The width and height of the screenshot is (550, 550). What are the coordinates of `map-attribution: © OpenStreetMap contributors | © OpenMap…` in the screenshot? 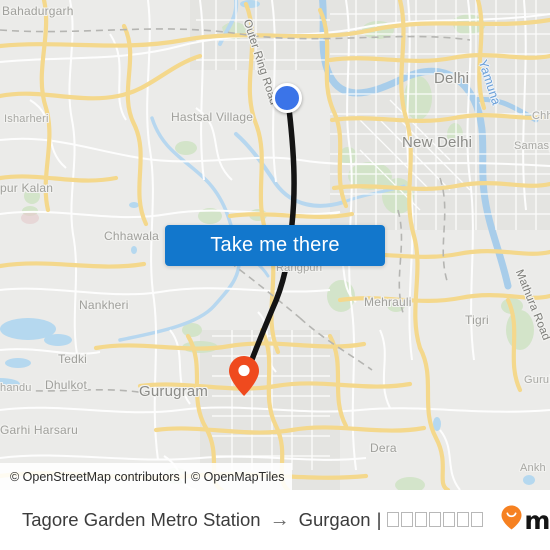 It's located at (146, 476).